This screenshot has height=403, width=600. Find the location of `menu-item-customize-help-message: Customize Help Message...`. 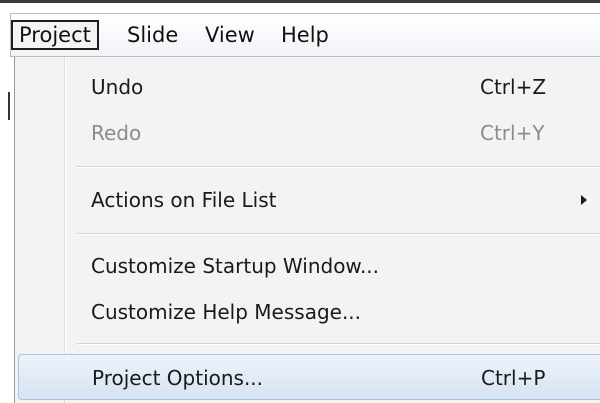

menu-item-customize-help-message: Customize Help Message... is located at coordinates (307, 312).